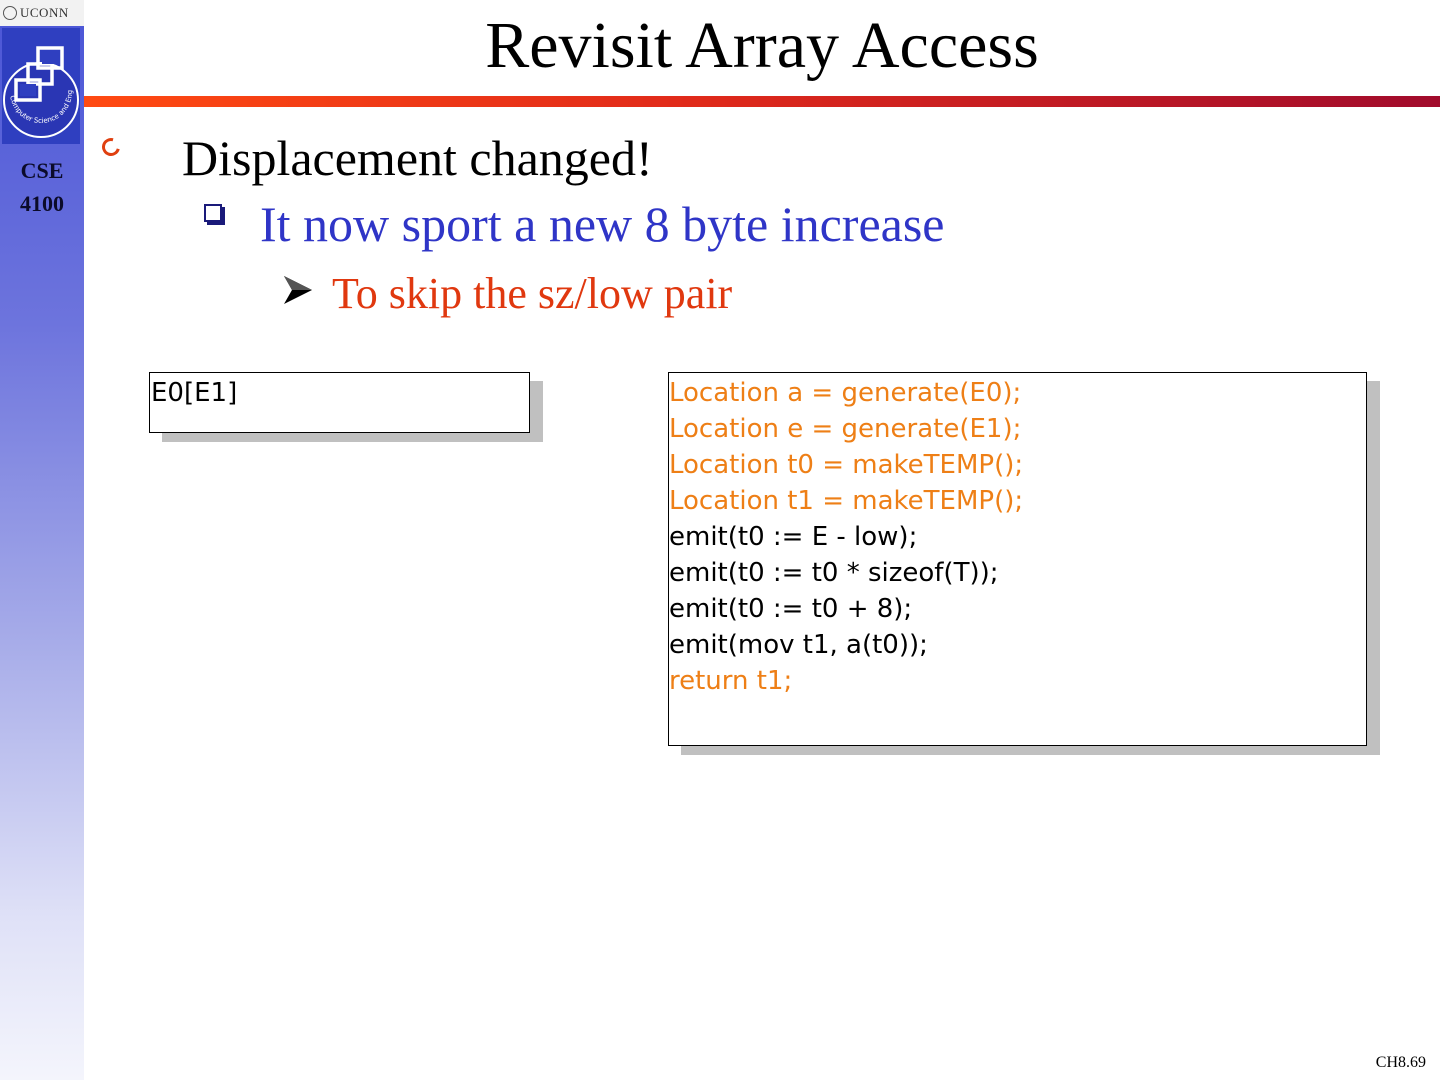 This screenshot has height=1080, width=1440. Describe the element at coordinates (41, 86) in the screenshot. I see `department-logo-icon: Computer Science and Engineering` at that location.